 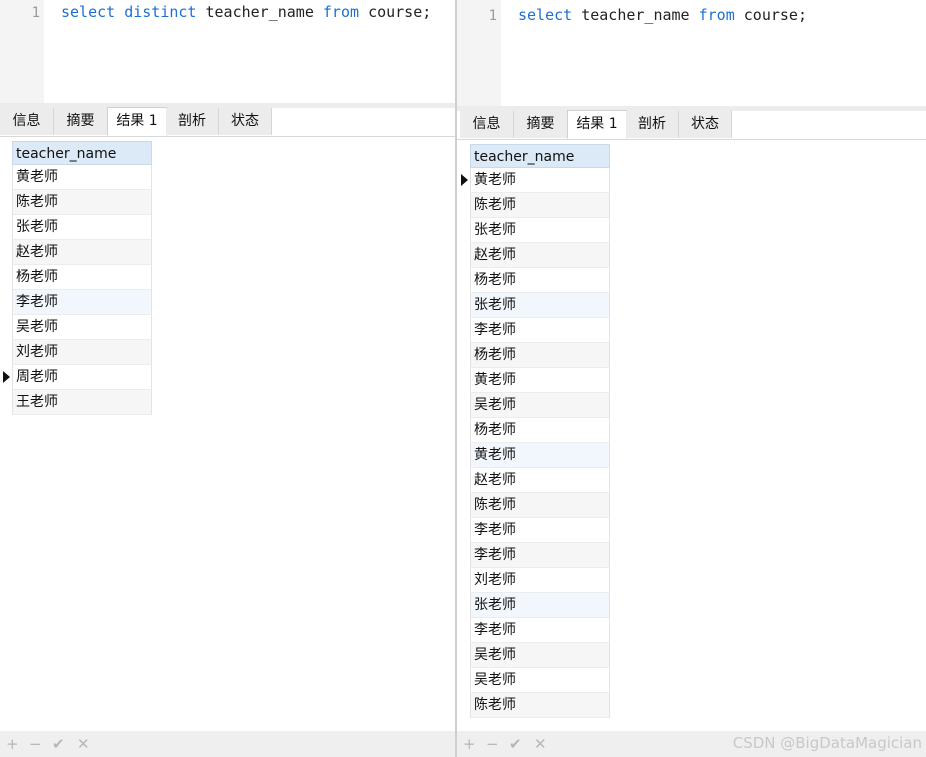 I want to click on table-row: 周老师, so click(x=77, y=377).